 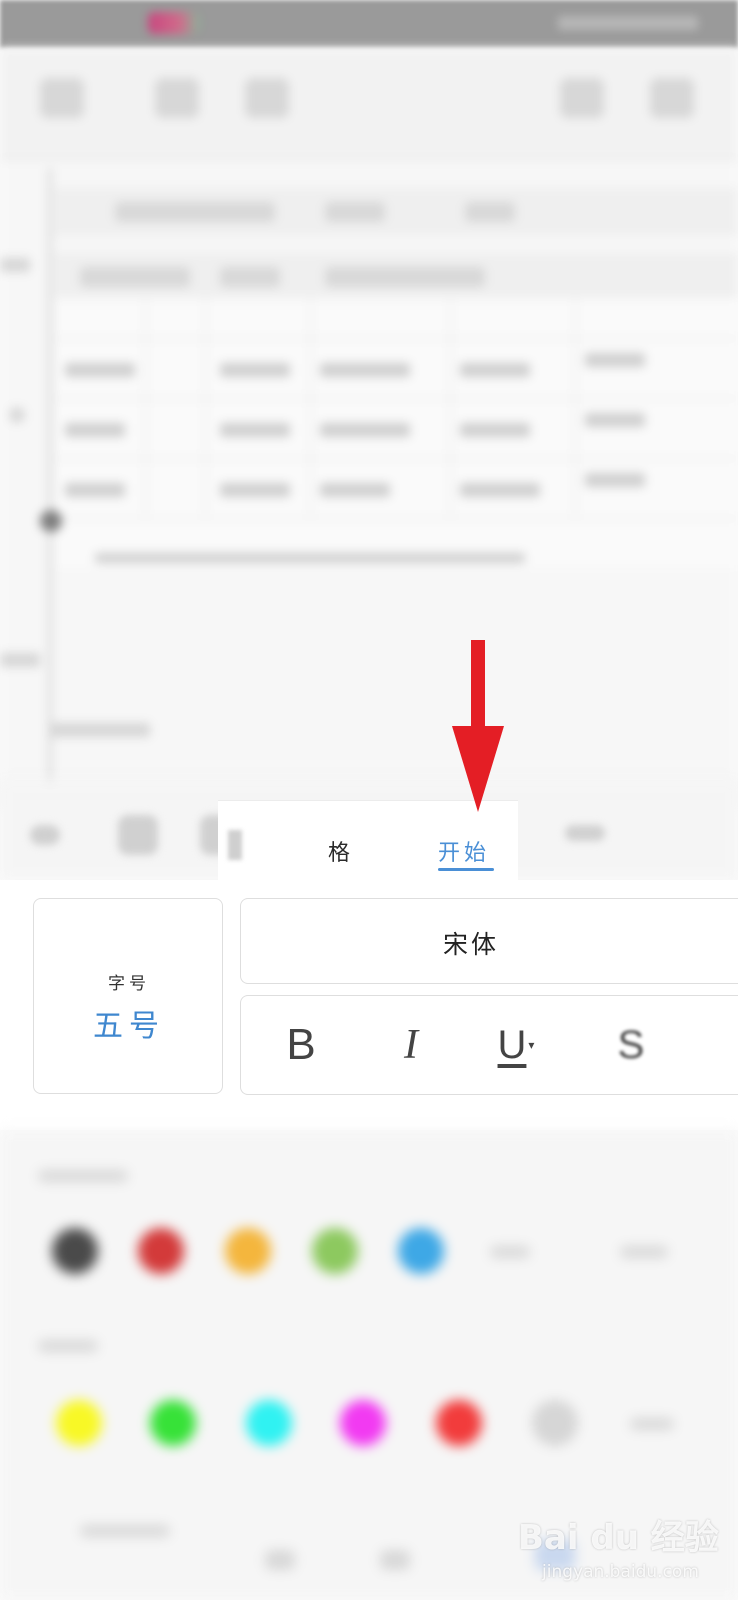 What do you see at coordinates (363, 1423) in the screenshot?
I see `highlight-swatch-magenta` at bounding box center [363, 1423].